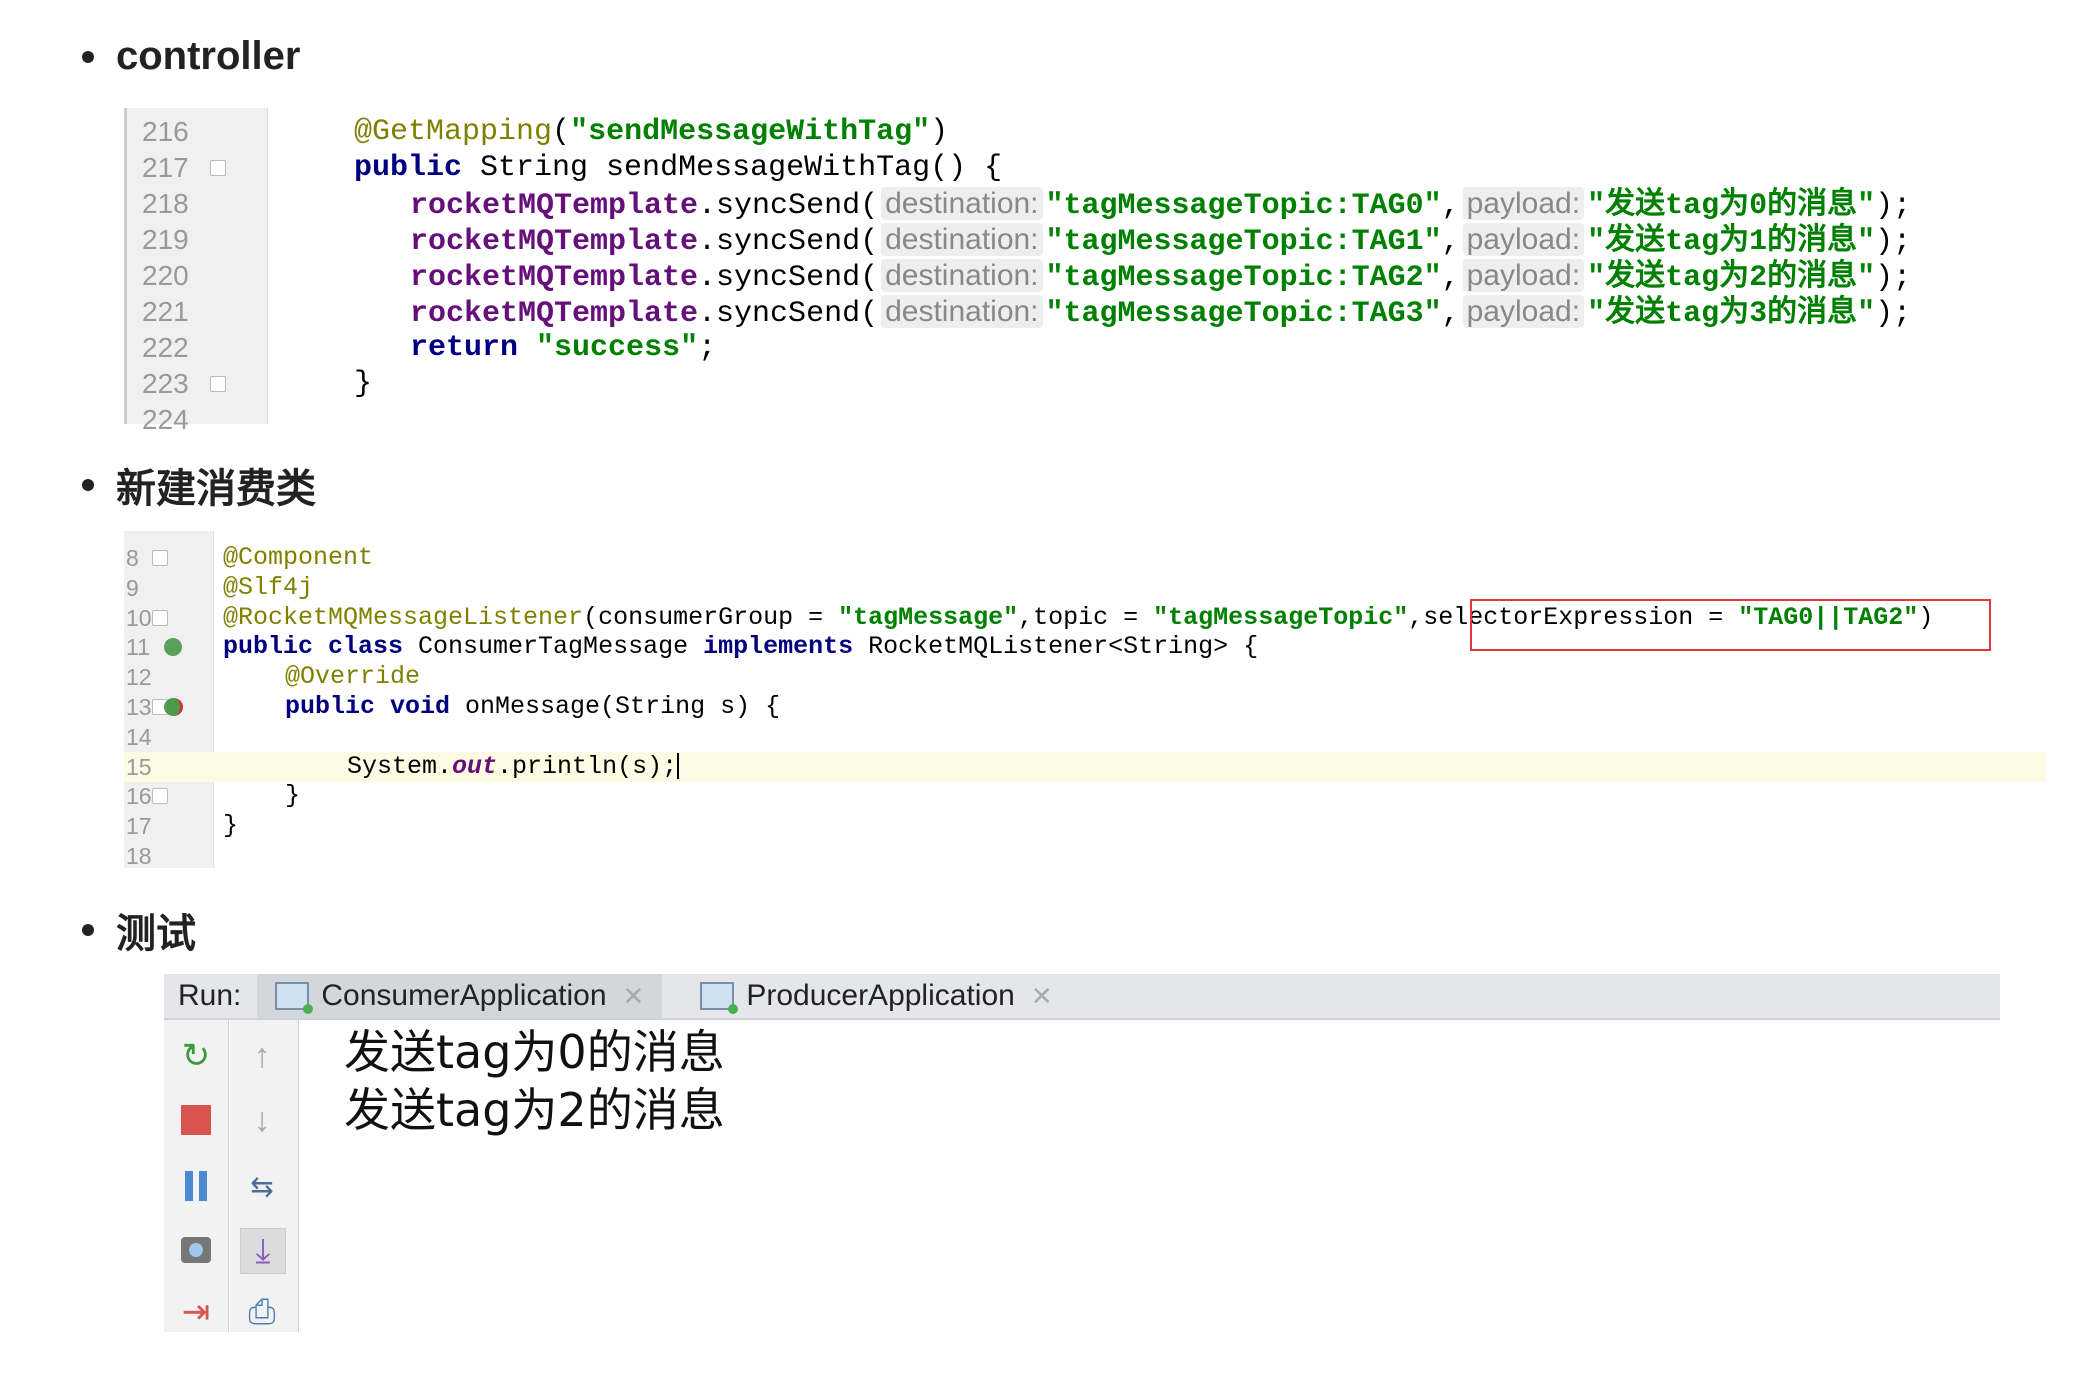  Describe the element at coordinates (561, 132) in the screenshot. I see `code-token: (` at that location.